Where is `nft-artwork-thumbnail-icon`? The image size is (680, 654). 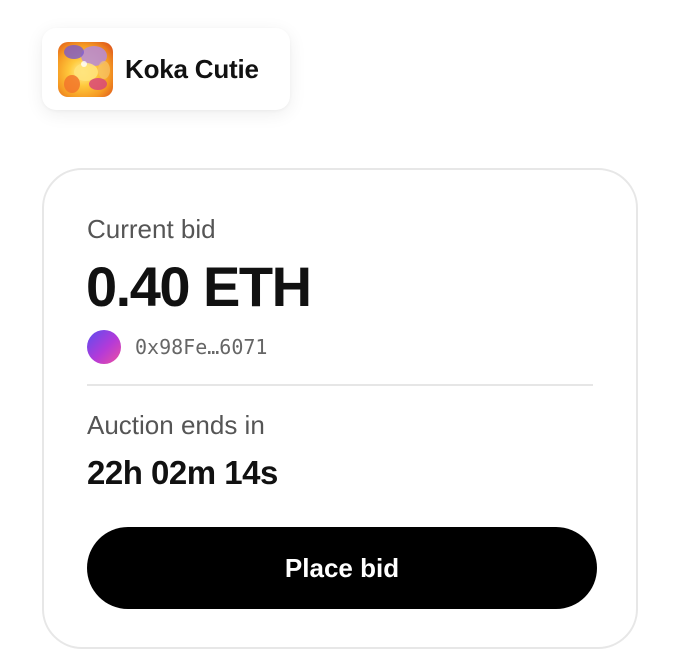
nft-artwork-thumbnail-icon is located at coordinates (85, 69).